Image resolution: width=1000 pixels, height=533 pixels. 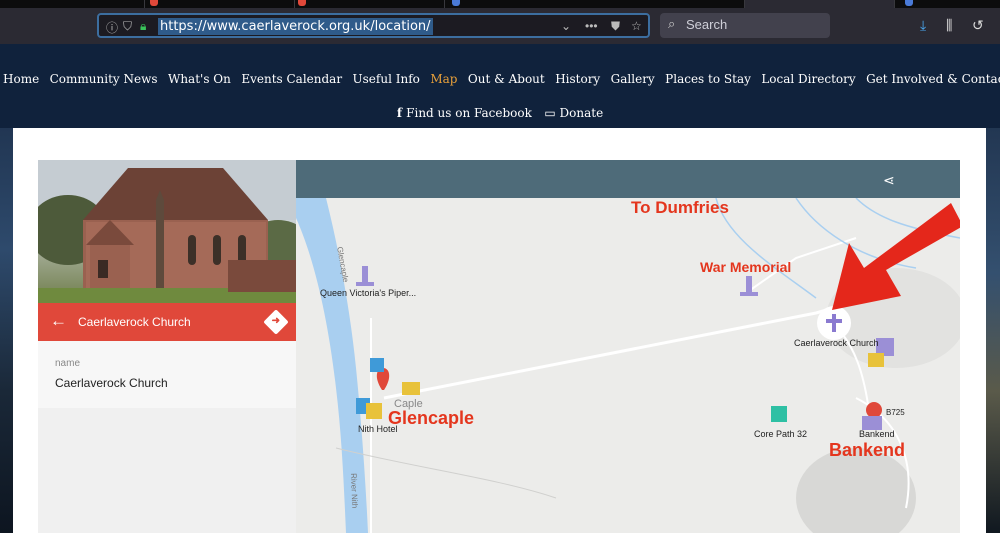 What do you see at coordinates (680, 207) in the screenshot?
I see `label-to-dumfries: To Dumfries` at bounding box center [680, 207].